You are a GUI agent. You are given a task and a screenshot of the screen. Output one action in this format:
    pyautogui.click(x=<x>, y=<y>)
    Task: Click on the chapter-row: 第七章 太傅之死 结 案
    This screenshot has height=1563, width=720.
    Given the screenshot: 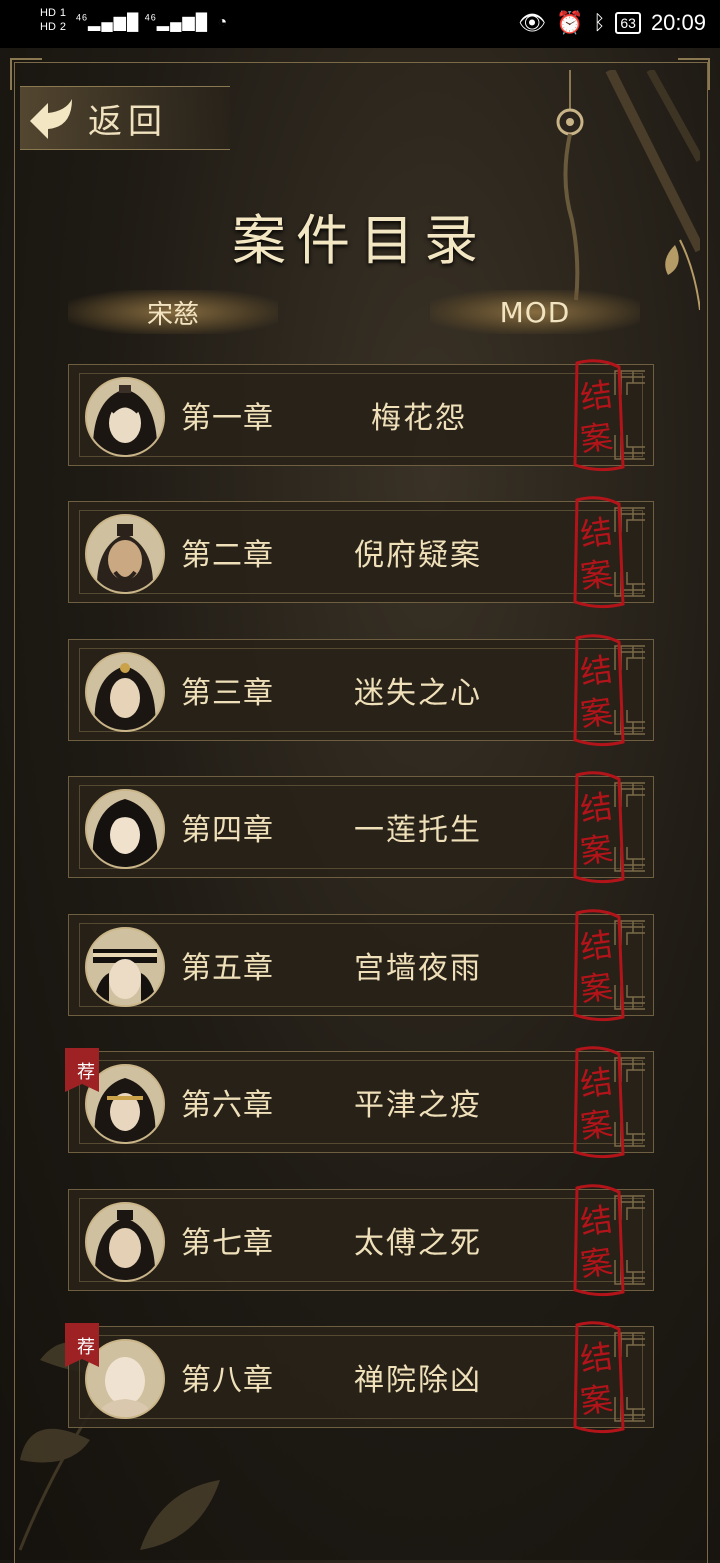 What is the action you would take?
    pyautogui.click(x=361, y=1240)
    